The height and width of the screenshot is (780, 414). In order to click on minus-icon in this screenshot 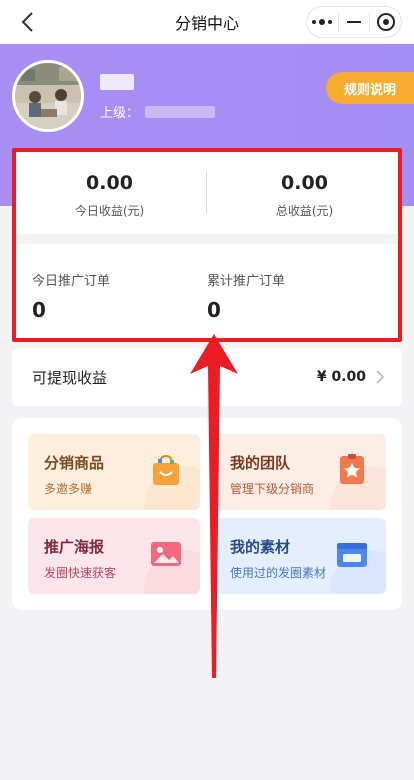, I will do `click(353, 22)`.